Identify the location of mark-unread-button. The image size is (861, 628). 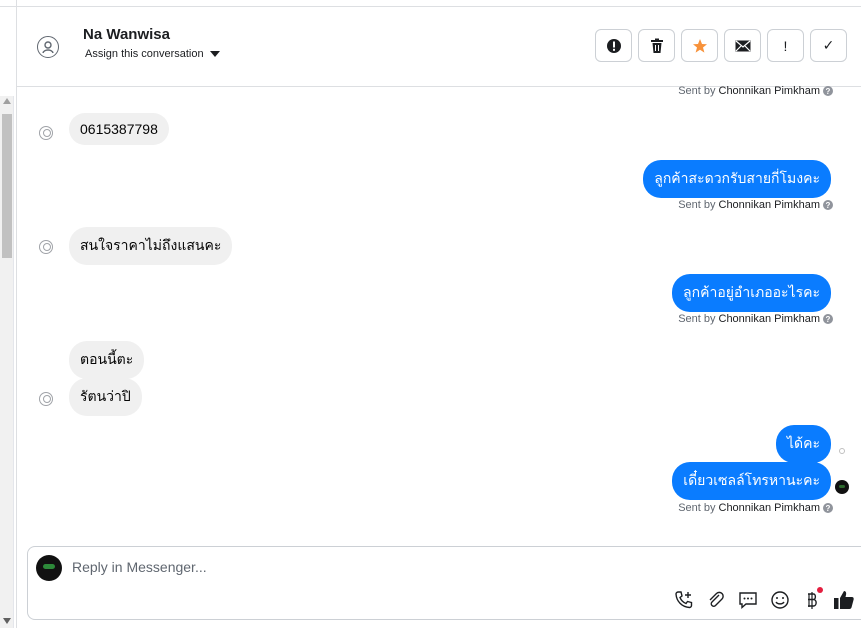
(742, 45).